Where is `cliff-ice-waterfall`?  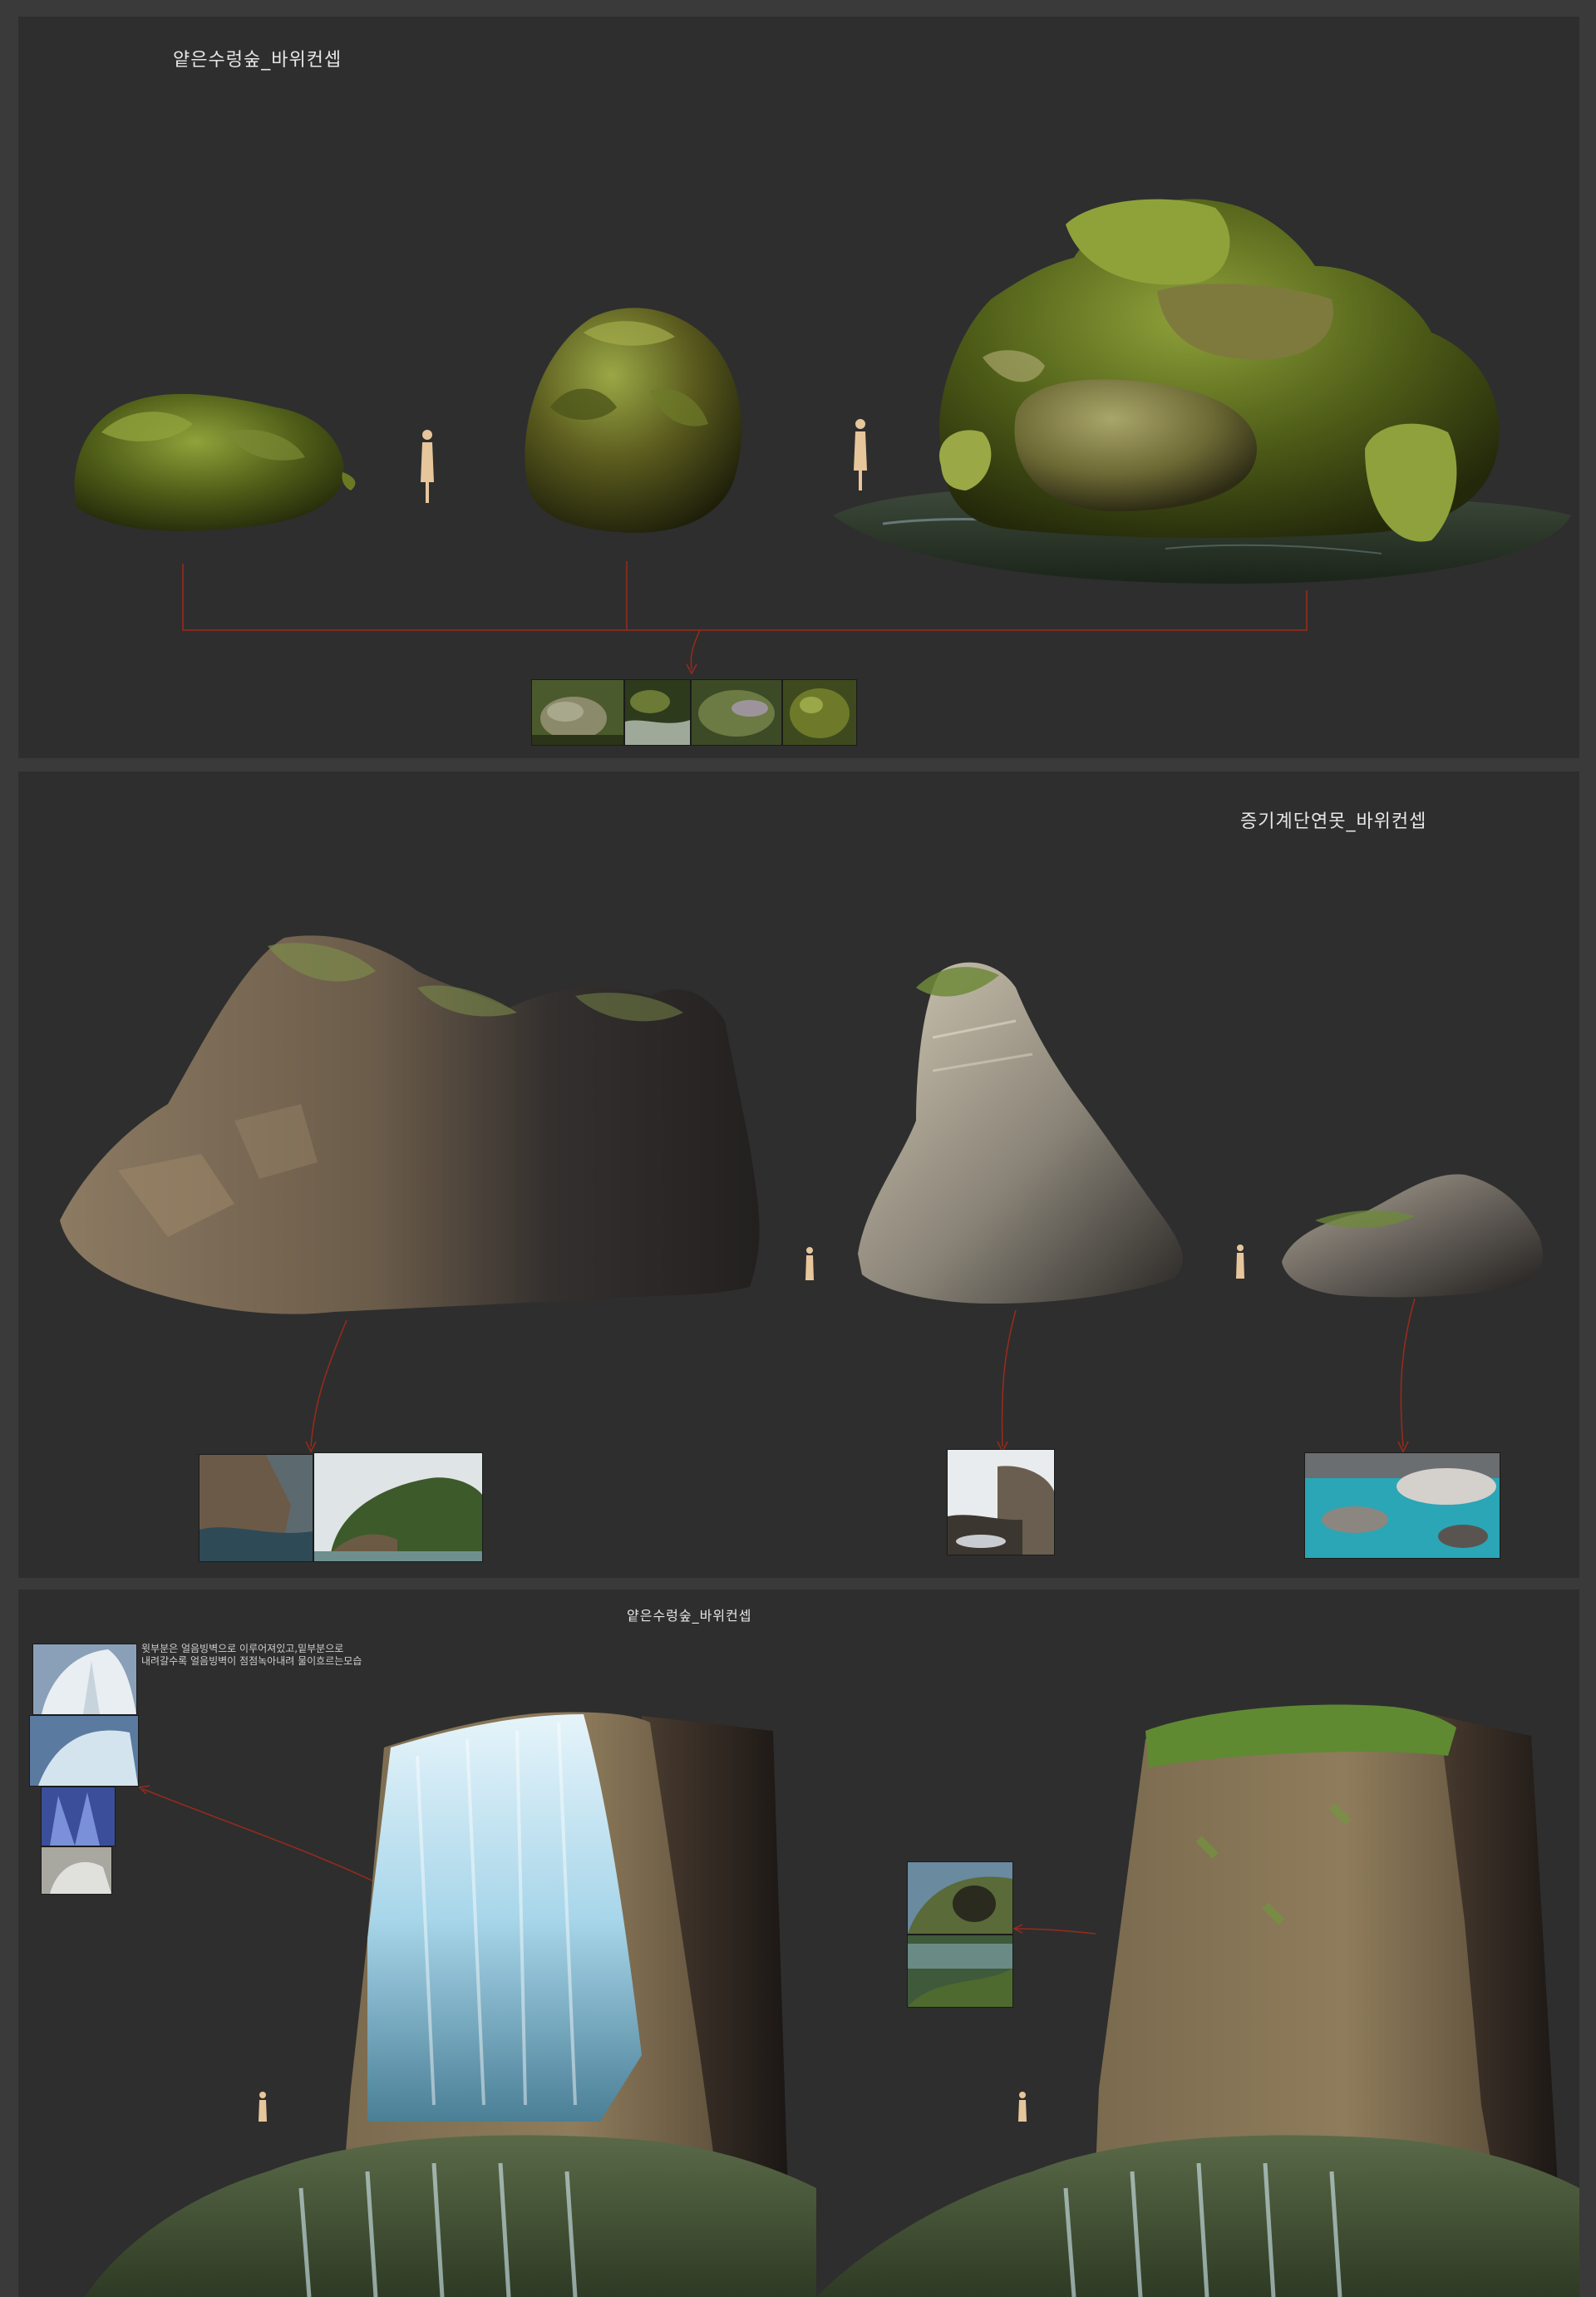 cliff-ice-waterfall is located at coordinates (450, 2004).